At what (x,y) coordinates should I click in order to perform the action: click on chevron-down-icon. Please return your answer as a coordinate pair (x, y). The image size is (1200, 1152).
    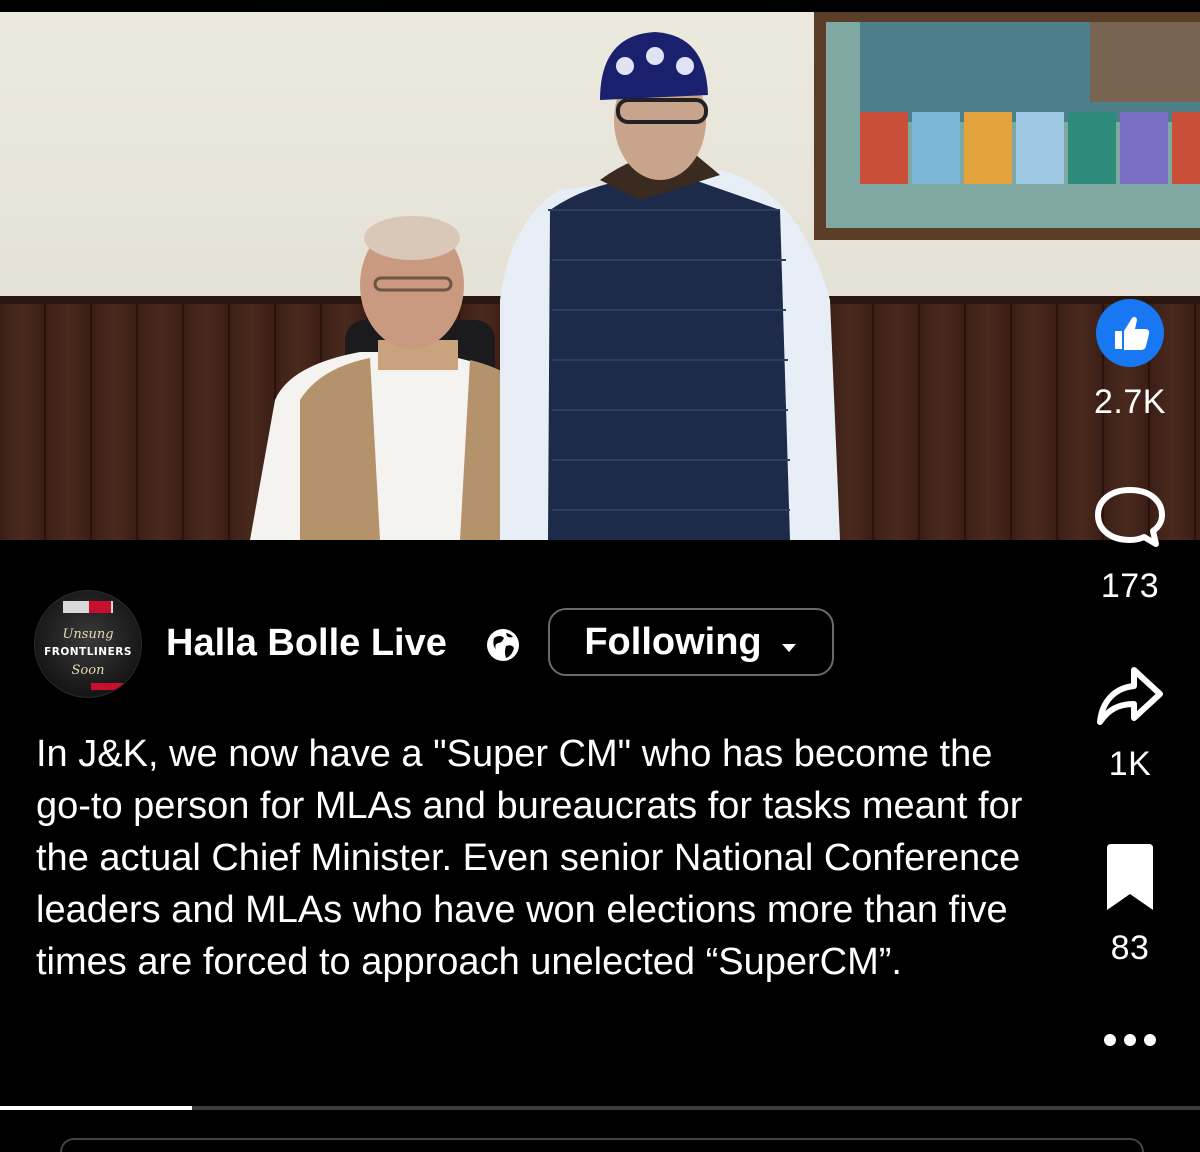
    Looking at the image, I should click on (789, 642).